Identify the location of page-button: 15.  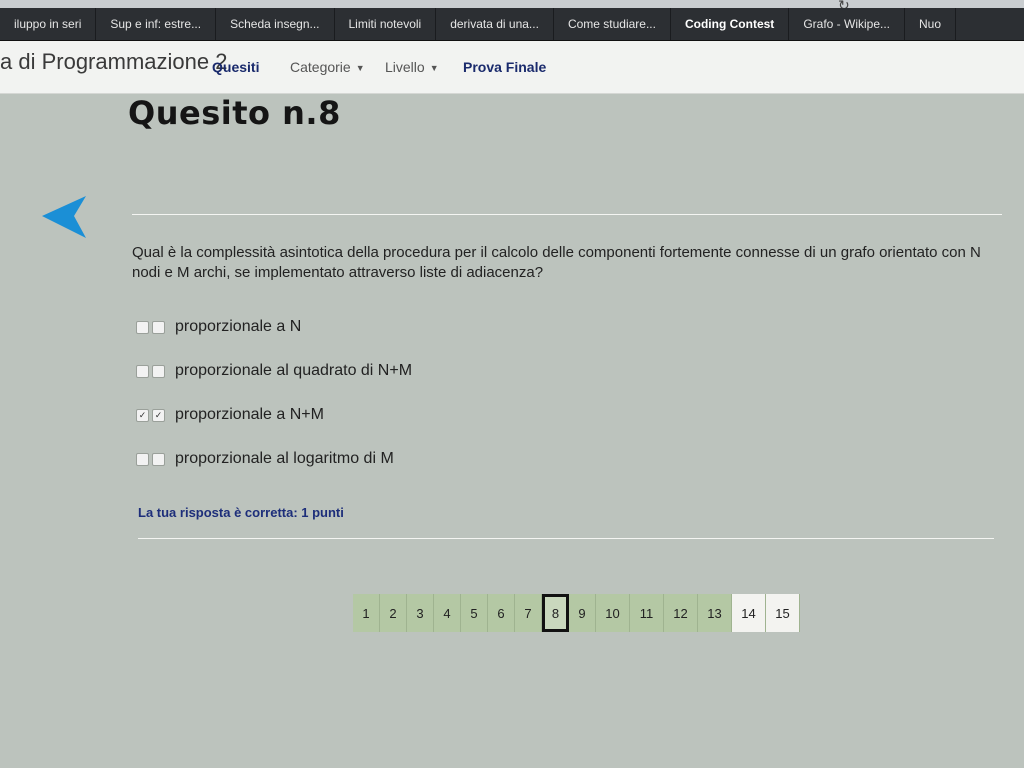
(783, 613).